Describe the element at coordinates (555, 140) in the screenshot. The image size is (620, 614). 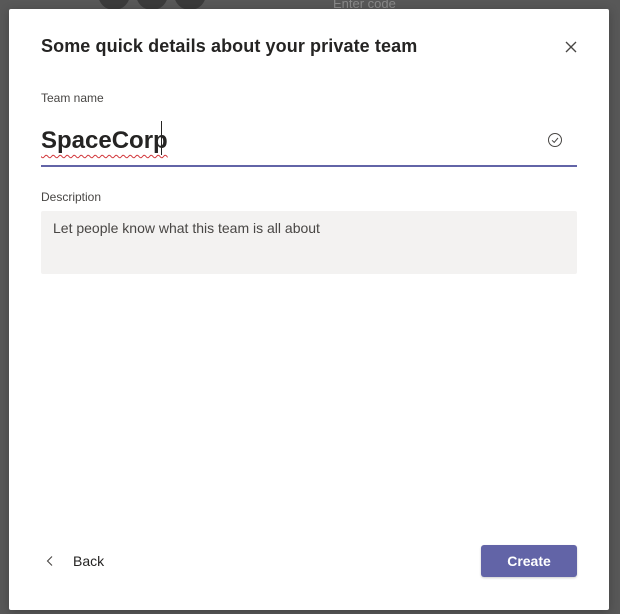
I see `check-circle-icon` at that location.